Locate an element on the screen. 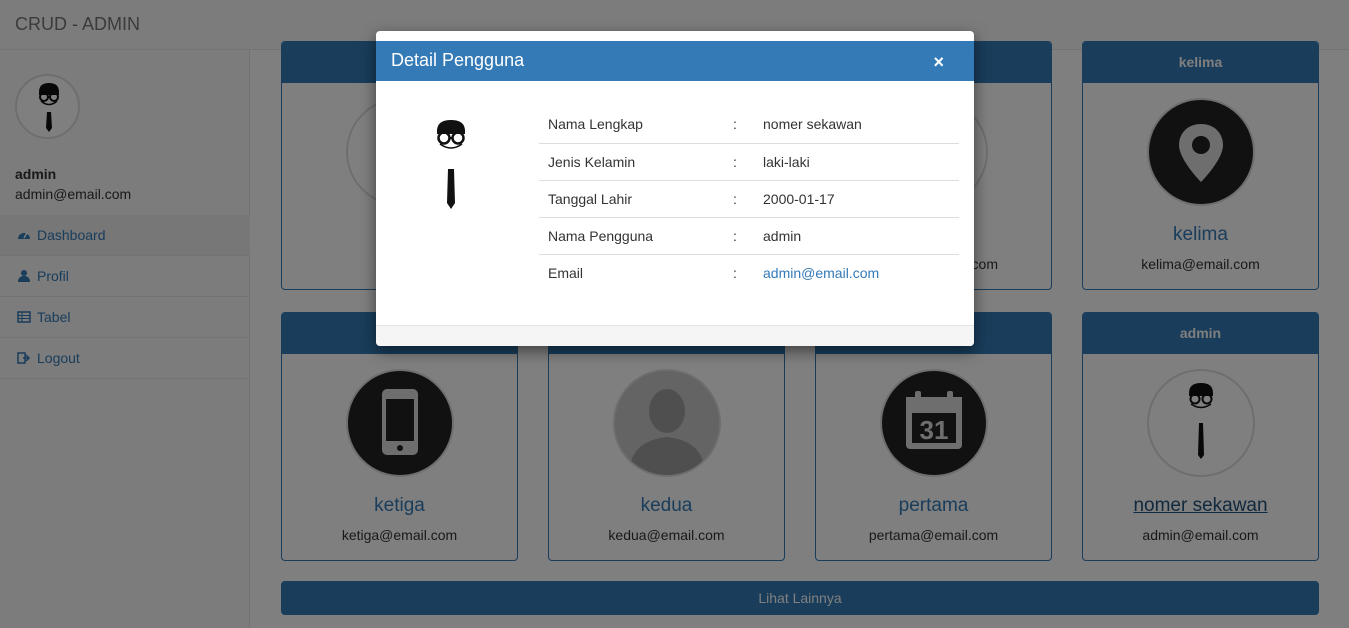 The image size is (1349, 628). nerd-avatar-icon is located at coordinates (451, 164).